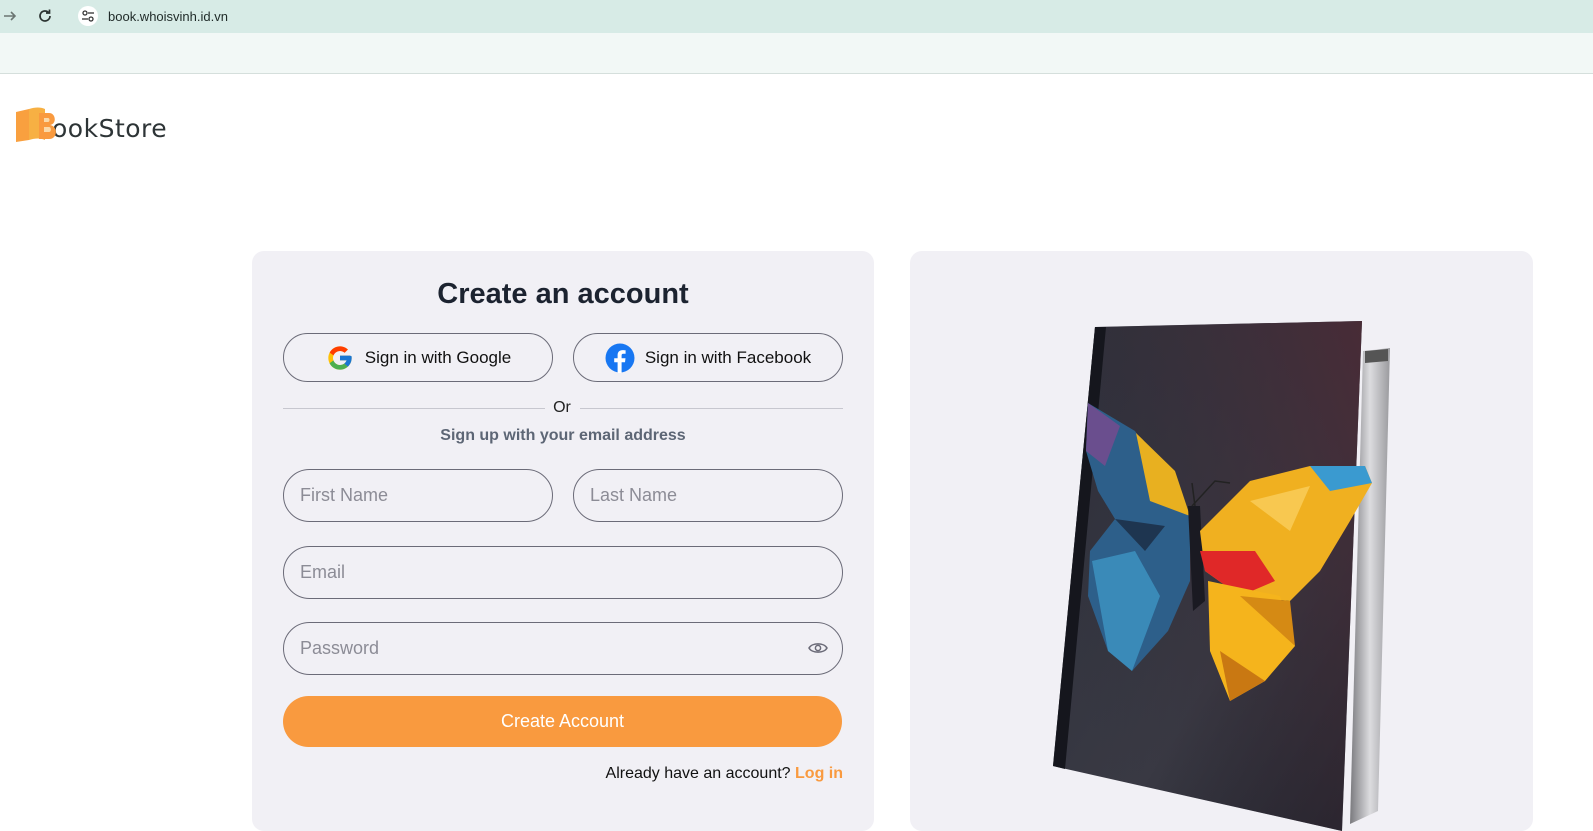 The height and width of the screenshot is (831, 1593). I want to click on forward-button, so click(10, 16).